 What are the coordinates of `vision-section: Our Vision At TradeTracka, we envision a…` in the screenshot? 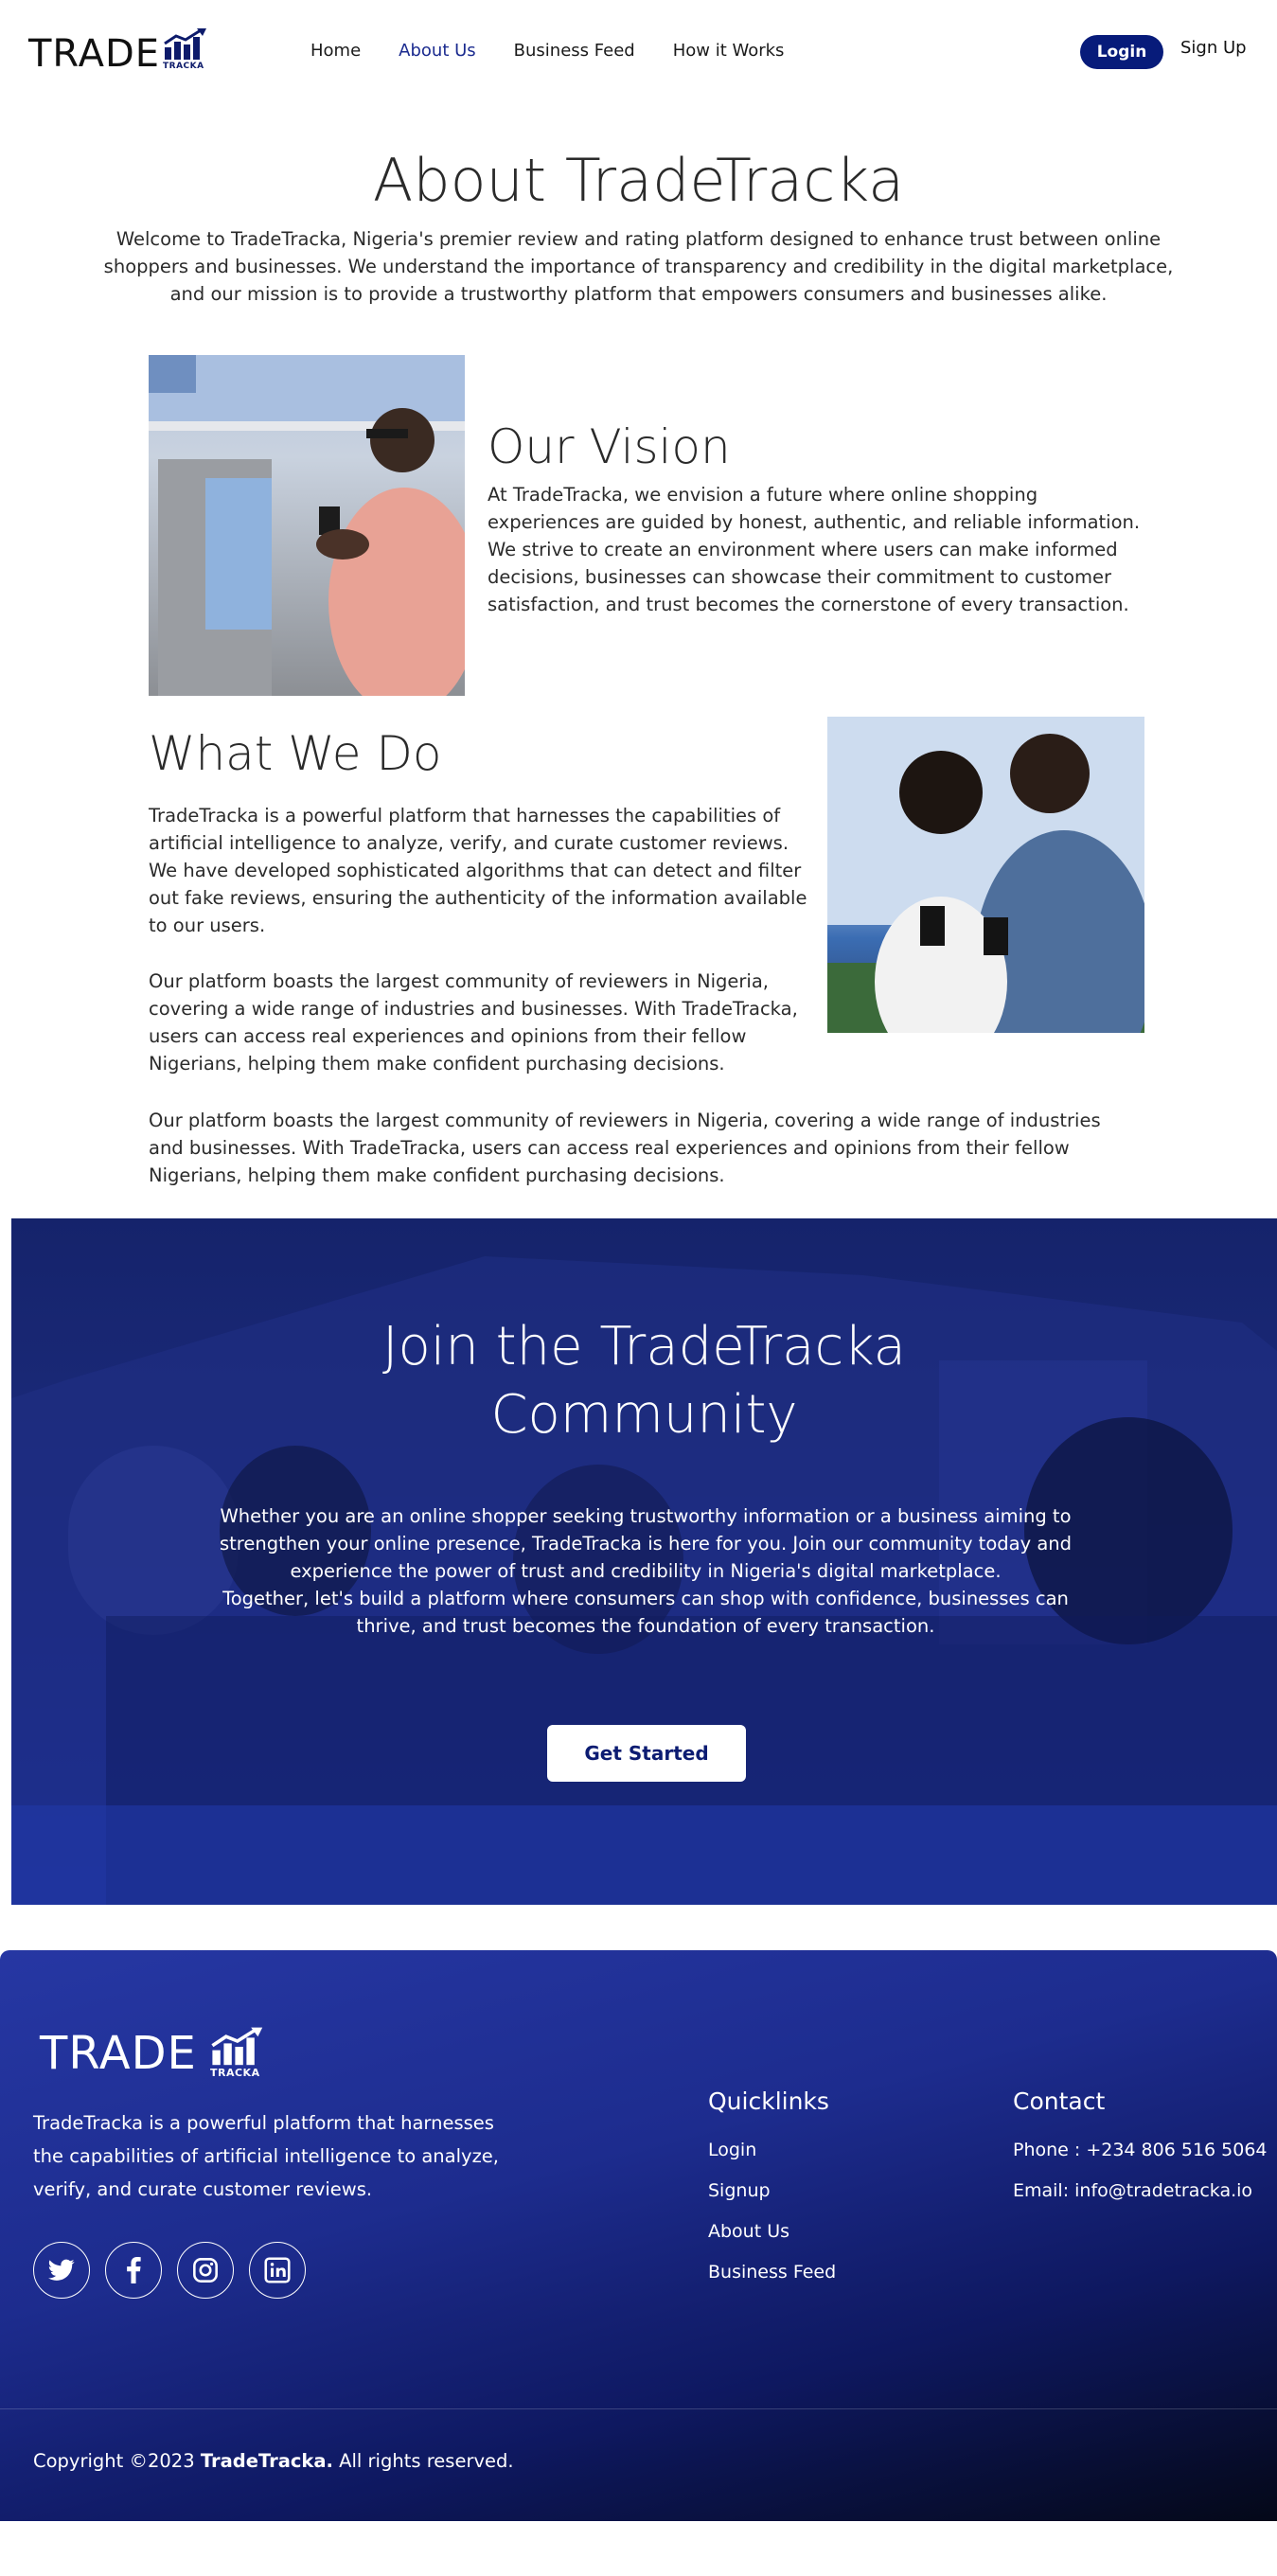 It's located at (638, 544).